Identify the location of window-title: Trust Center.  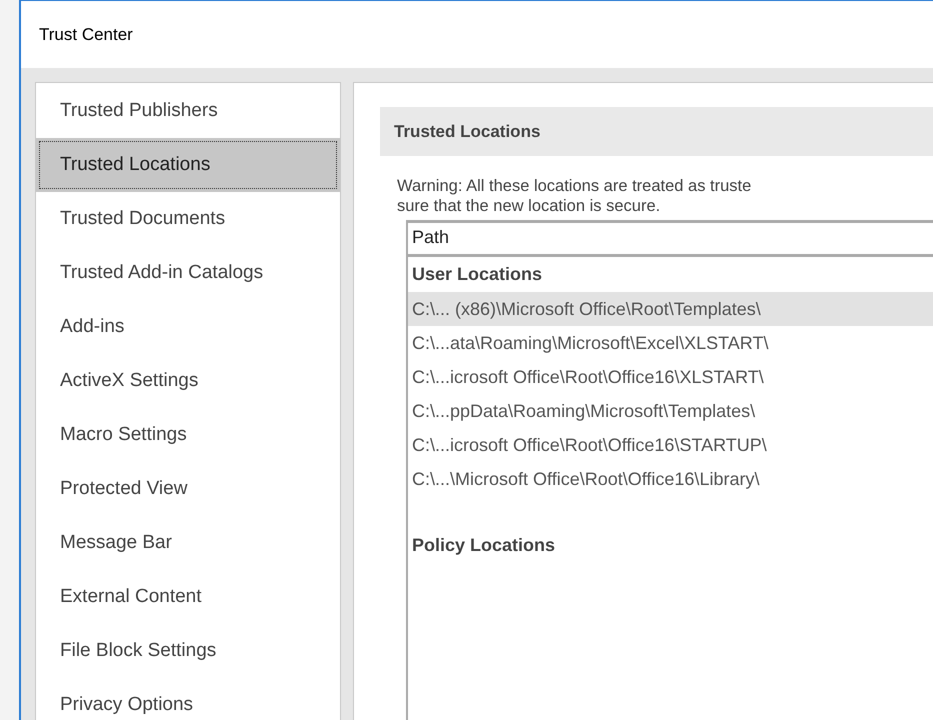
(86, 34).